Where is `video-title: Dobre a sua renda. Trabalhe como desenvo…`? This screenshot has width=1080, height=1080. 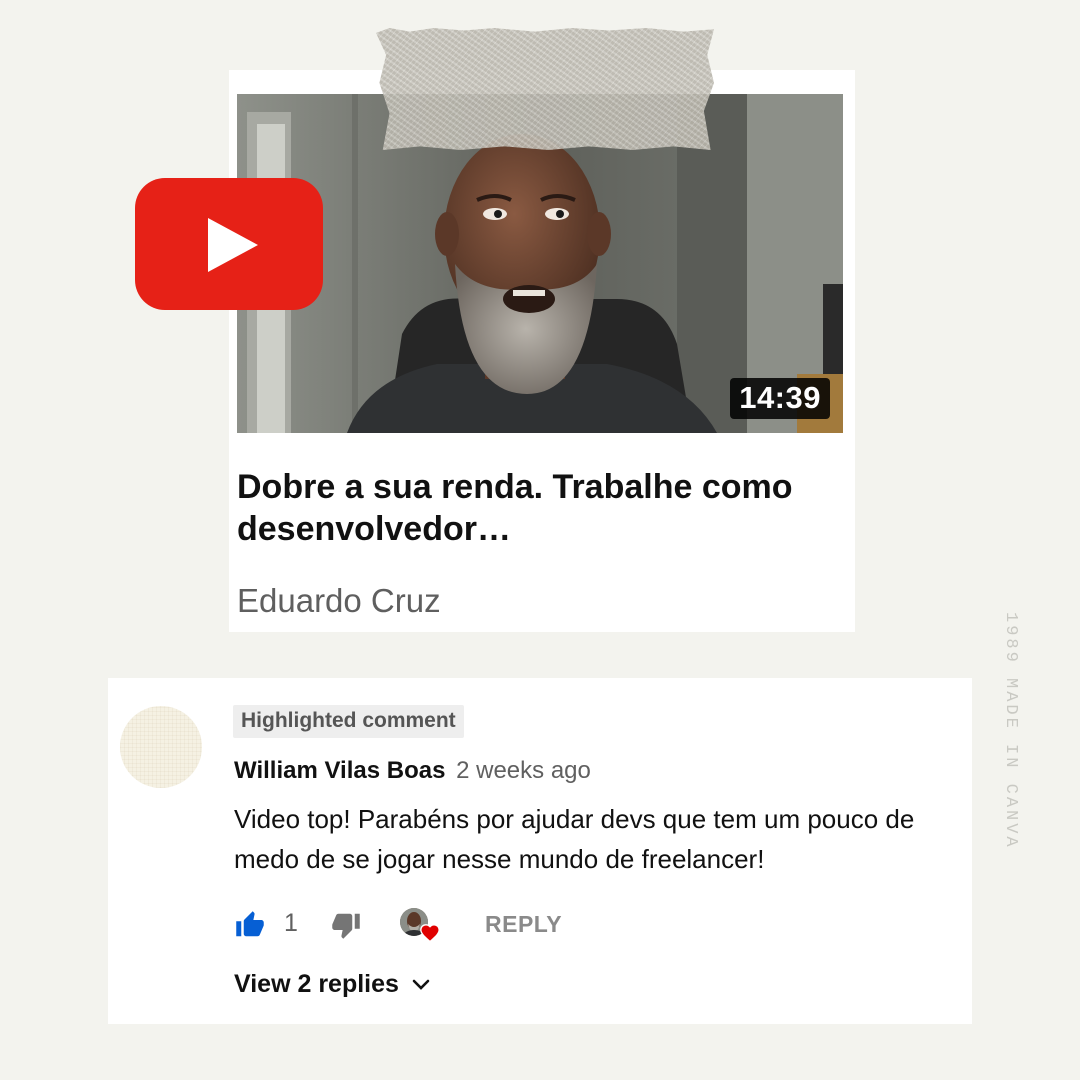 video-title: Dobre a sua renda. Trabalhe como desenvo… is located at coordinates (517, 508).